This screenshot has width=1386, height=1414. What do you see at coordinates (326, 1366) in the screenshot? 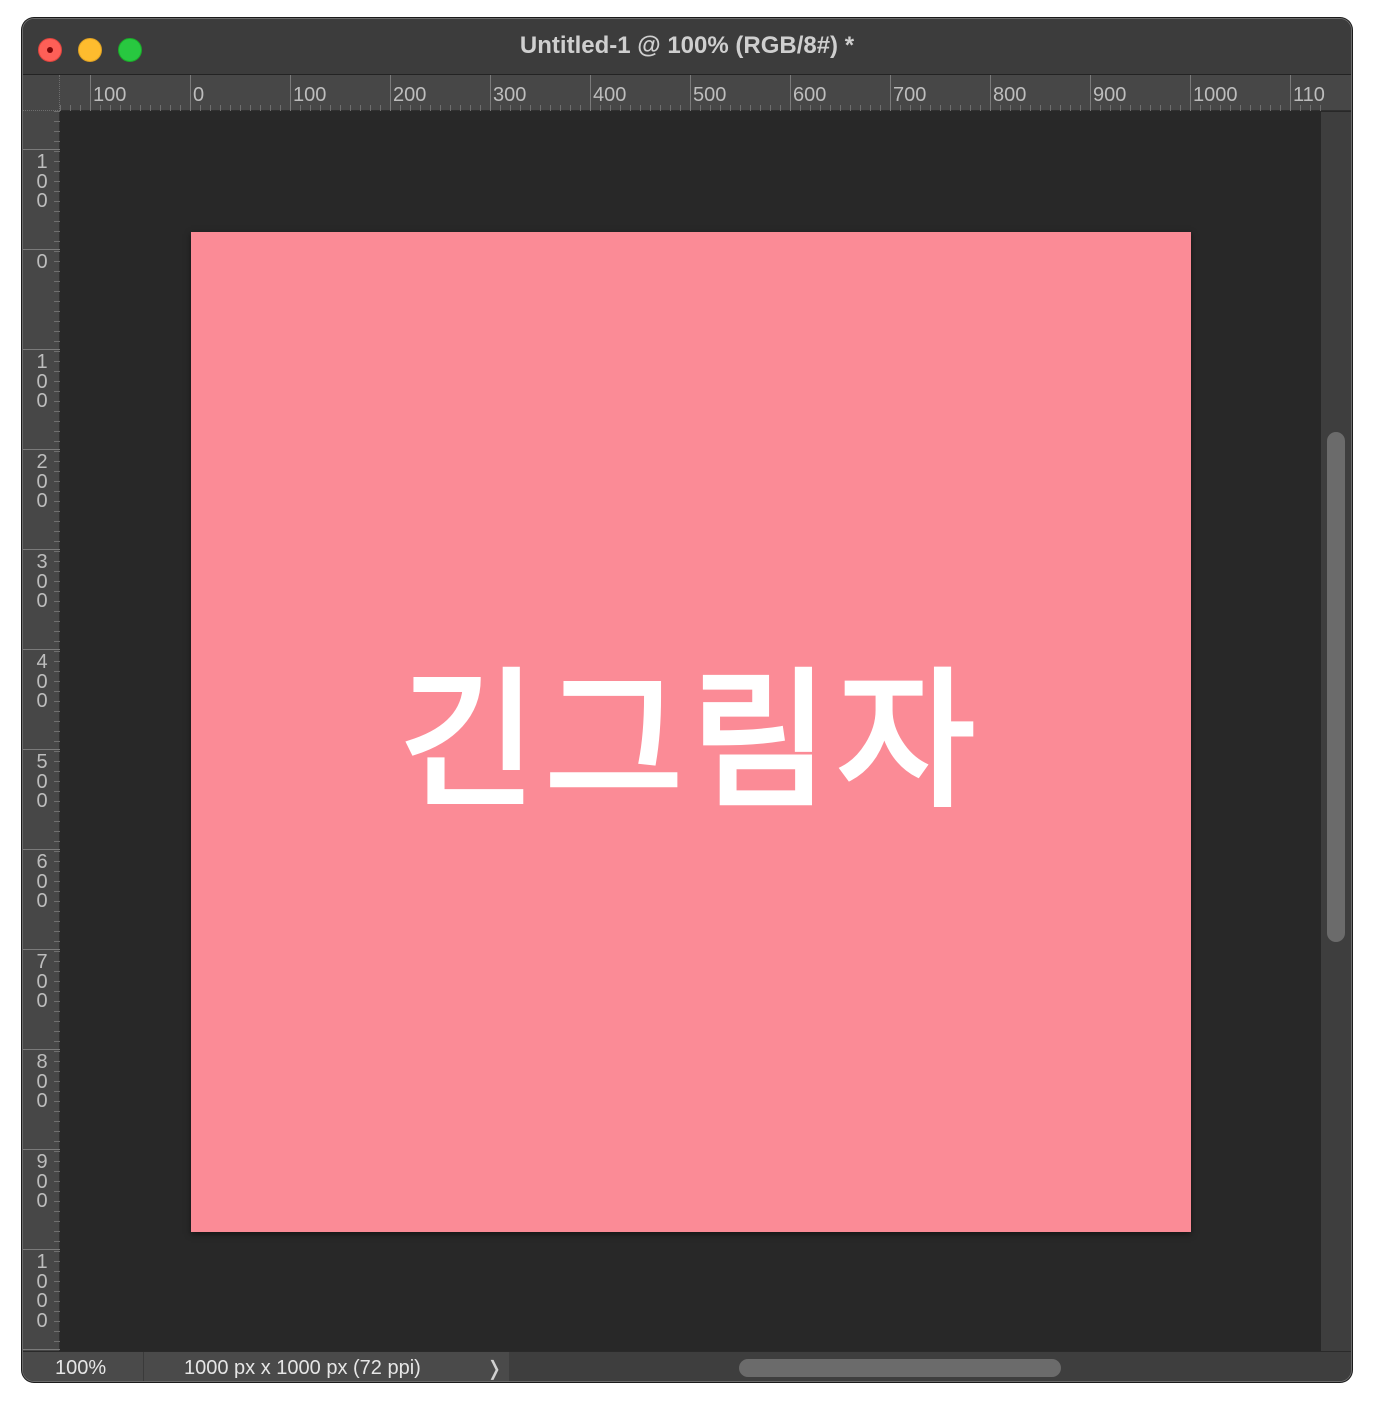
I see `document-info: 1000 px x 1000 px (72 ppi)` at bounding box center [326, 1366].